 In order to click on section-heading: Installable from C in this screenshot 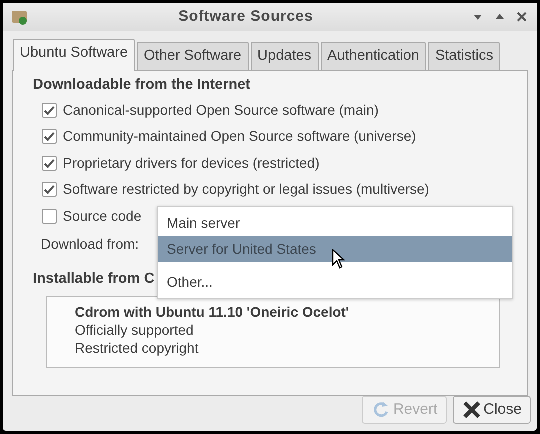, I will do `click(94, 279)`.